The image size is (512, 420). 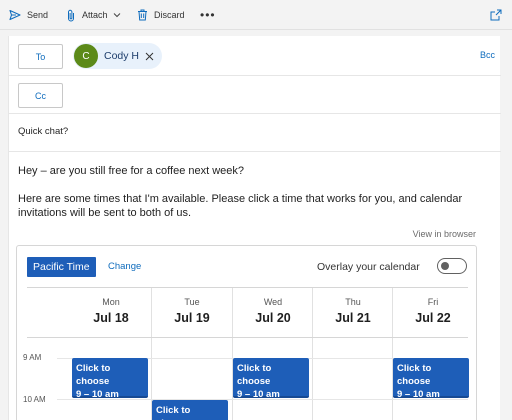 I want to click on day-date: Jul 22, so click(x=433, y=318).